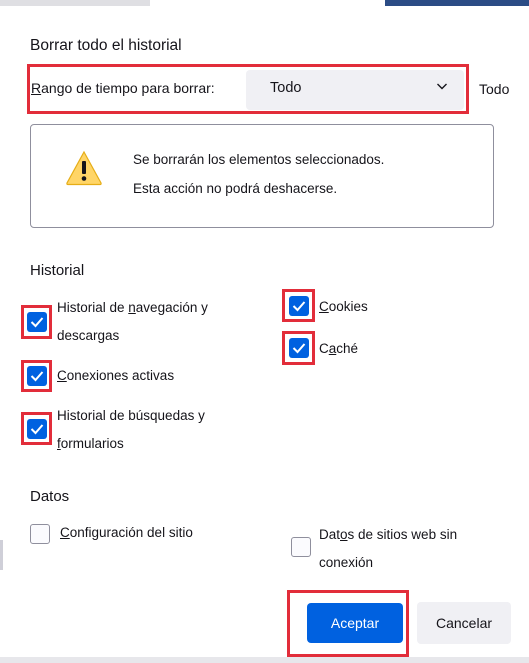  Describe the element at coordinates (346, 563) in the screenshot. I see `offline-website-data-label-line-2: conexión` at that location.